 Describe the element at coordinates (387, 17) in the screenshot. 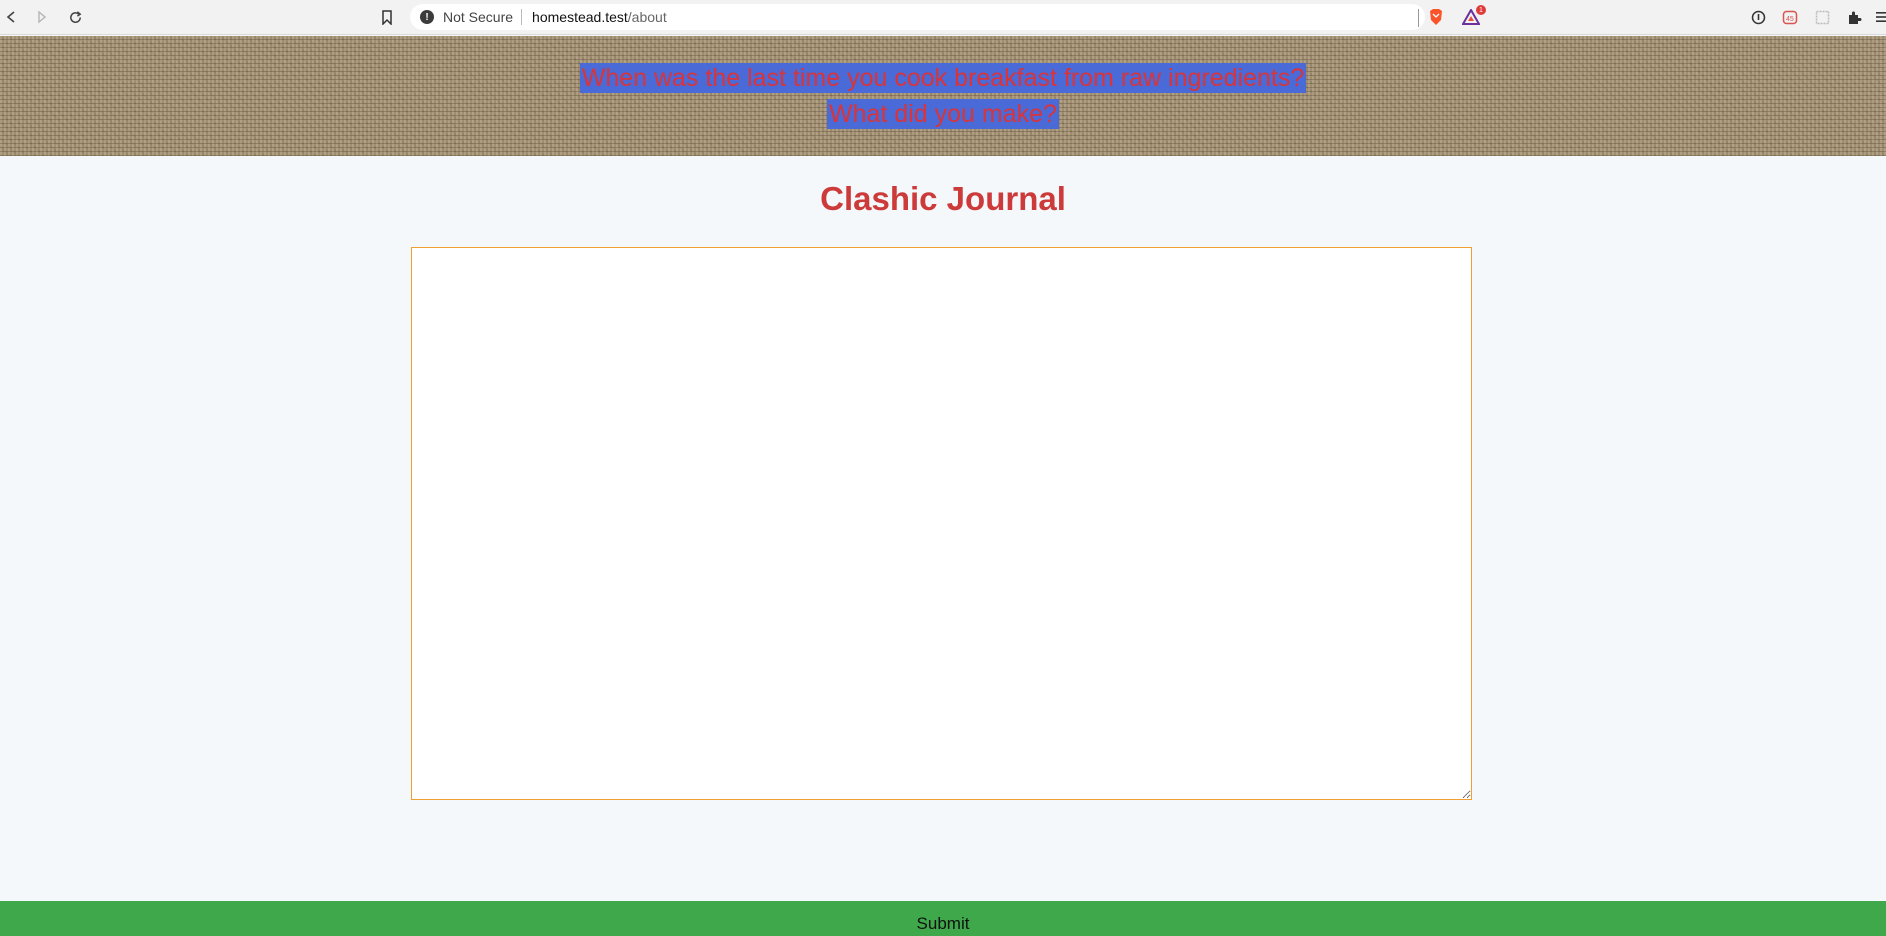

I see `bookmark-icon` at that location.